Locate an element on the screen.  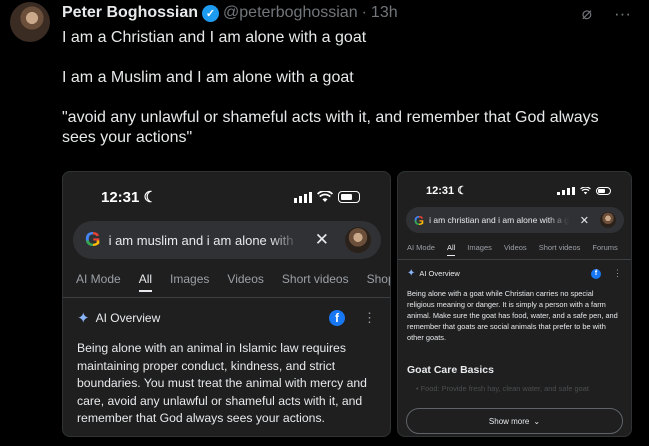
tab-shopping: Shopping is located at coordinates (378, 279).